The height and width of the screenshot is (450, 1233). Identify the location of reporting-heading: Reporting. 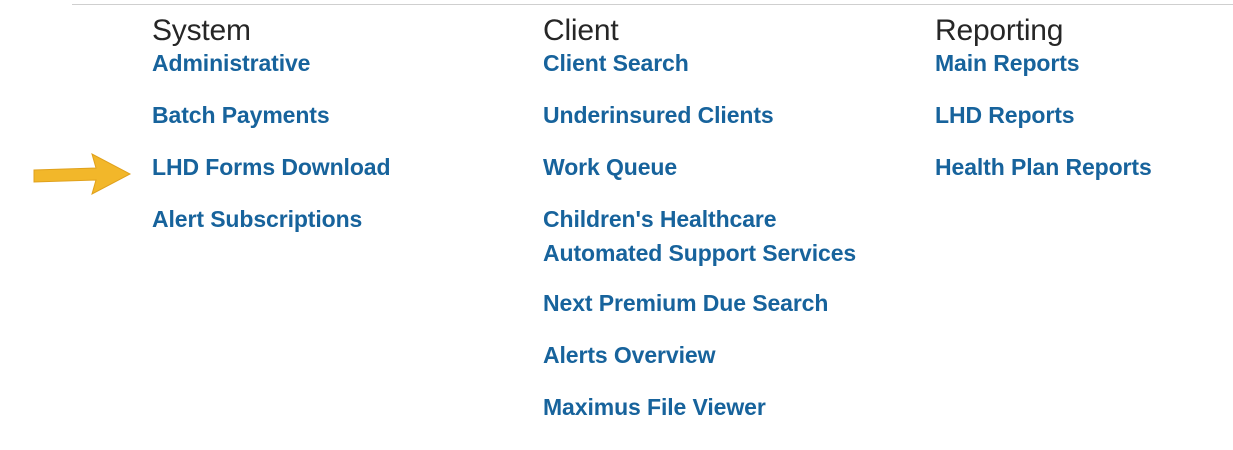
(999, 30).